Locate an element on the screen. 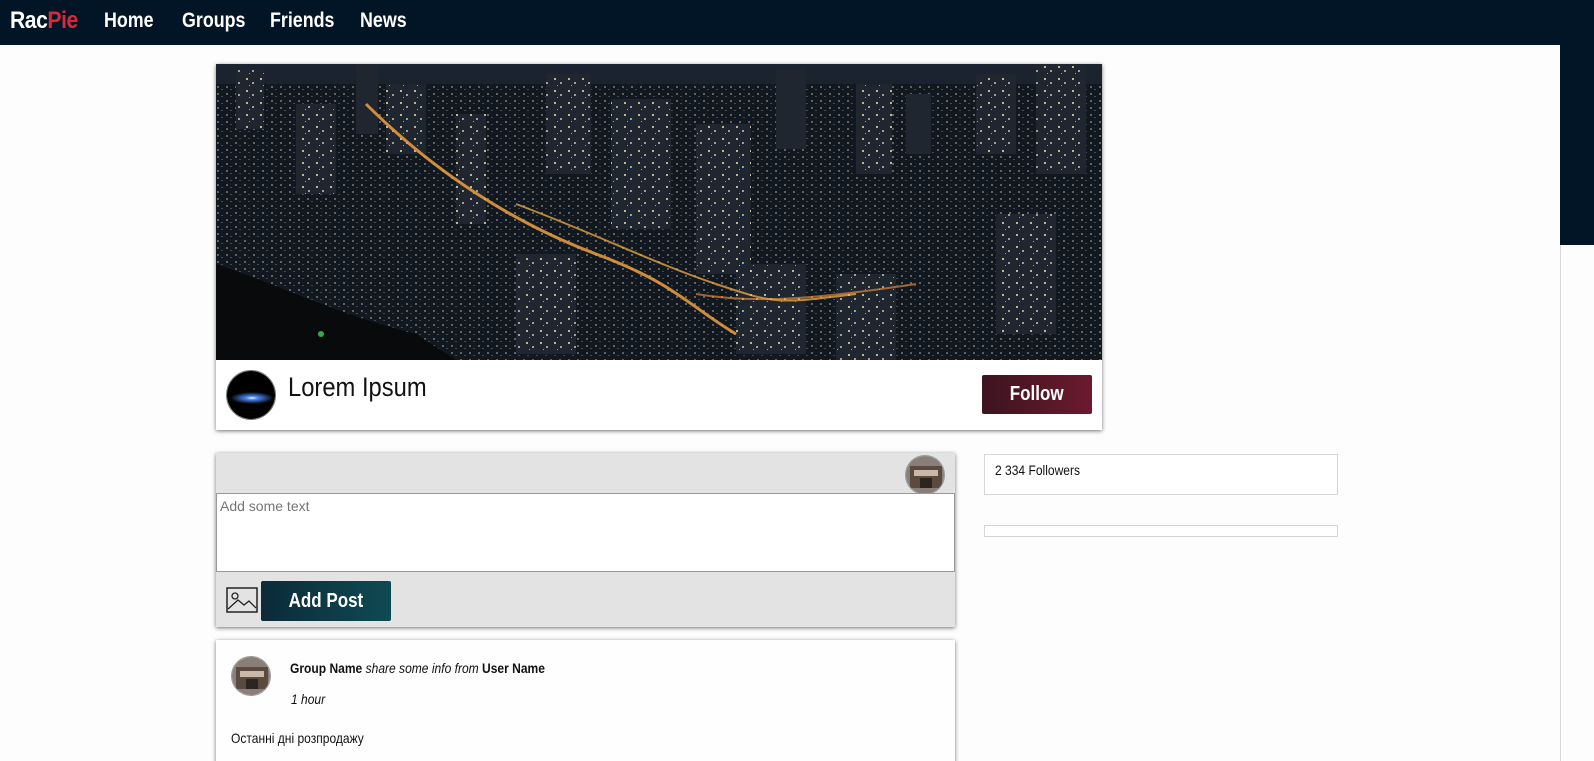  nav-link-home: Home is located at coordinates (129, 21).